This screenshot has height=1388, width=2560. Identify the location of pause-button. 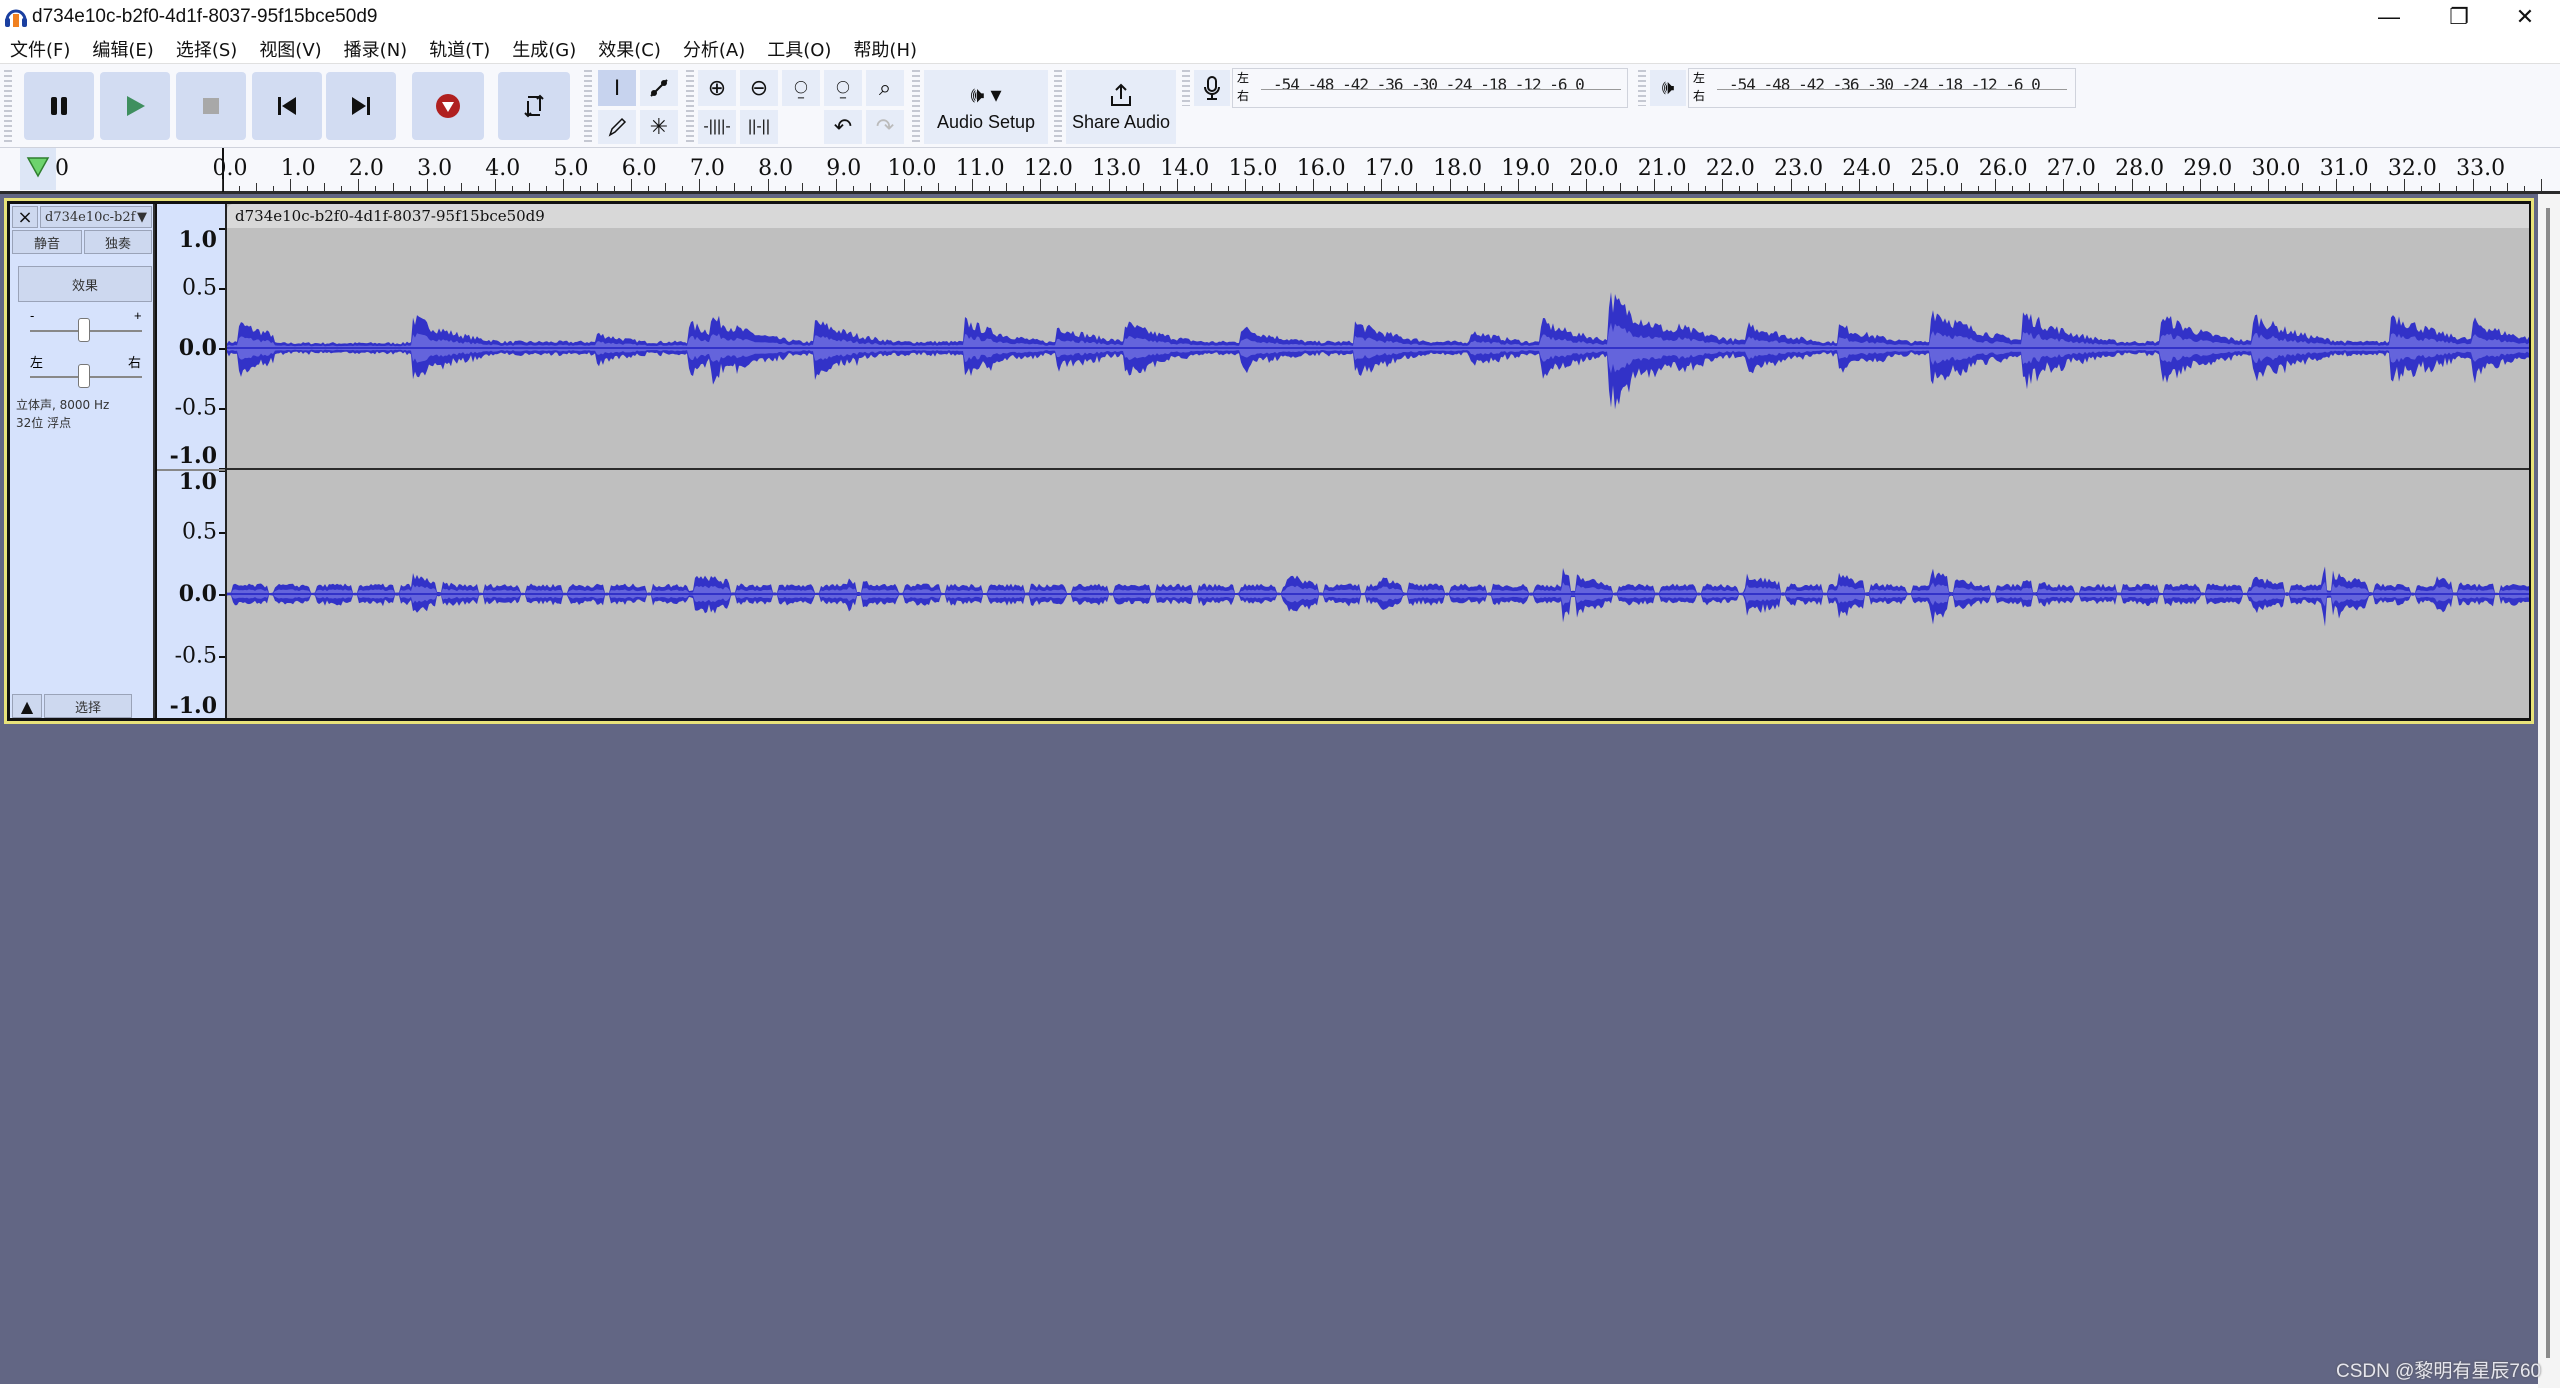
(59, 106).